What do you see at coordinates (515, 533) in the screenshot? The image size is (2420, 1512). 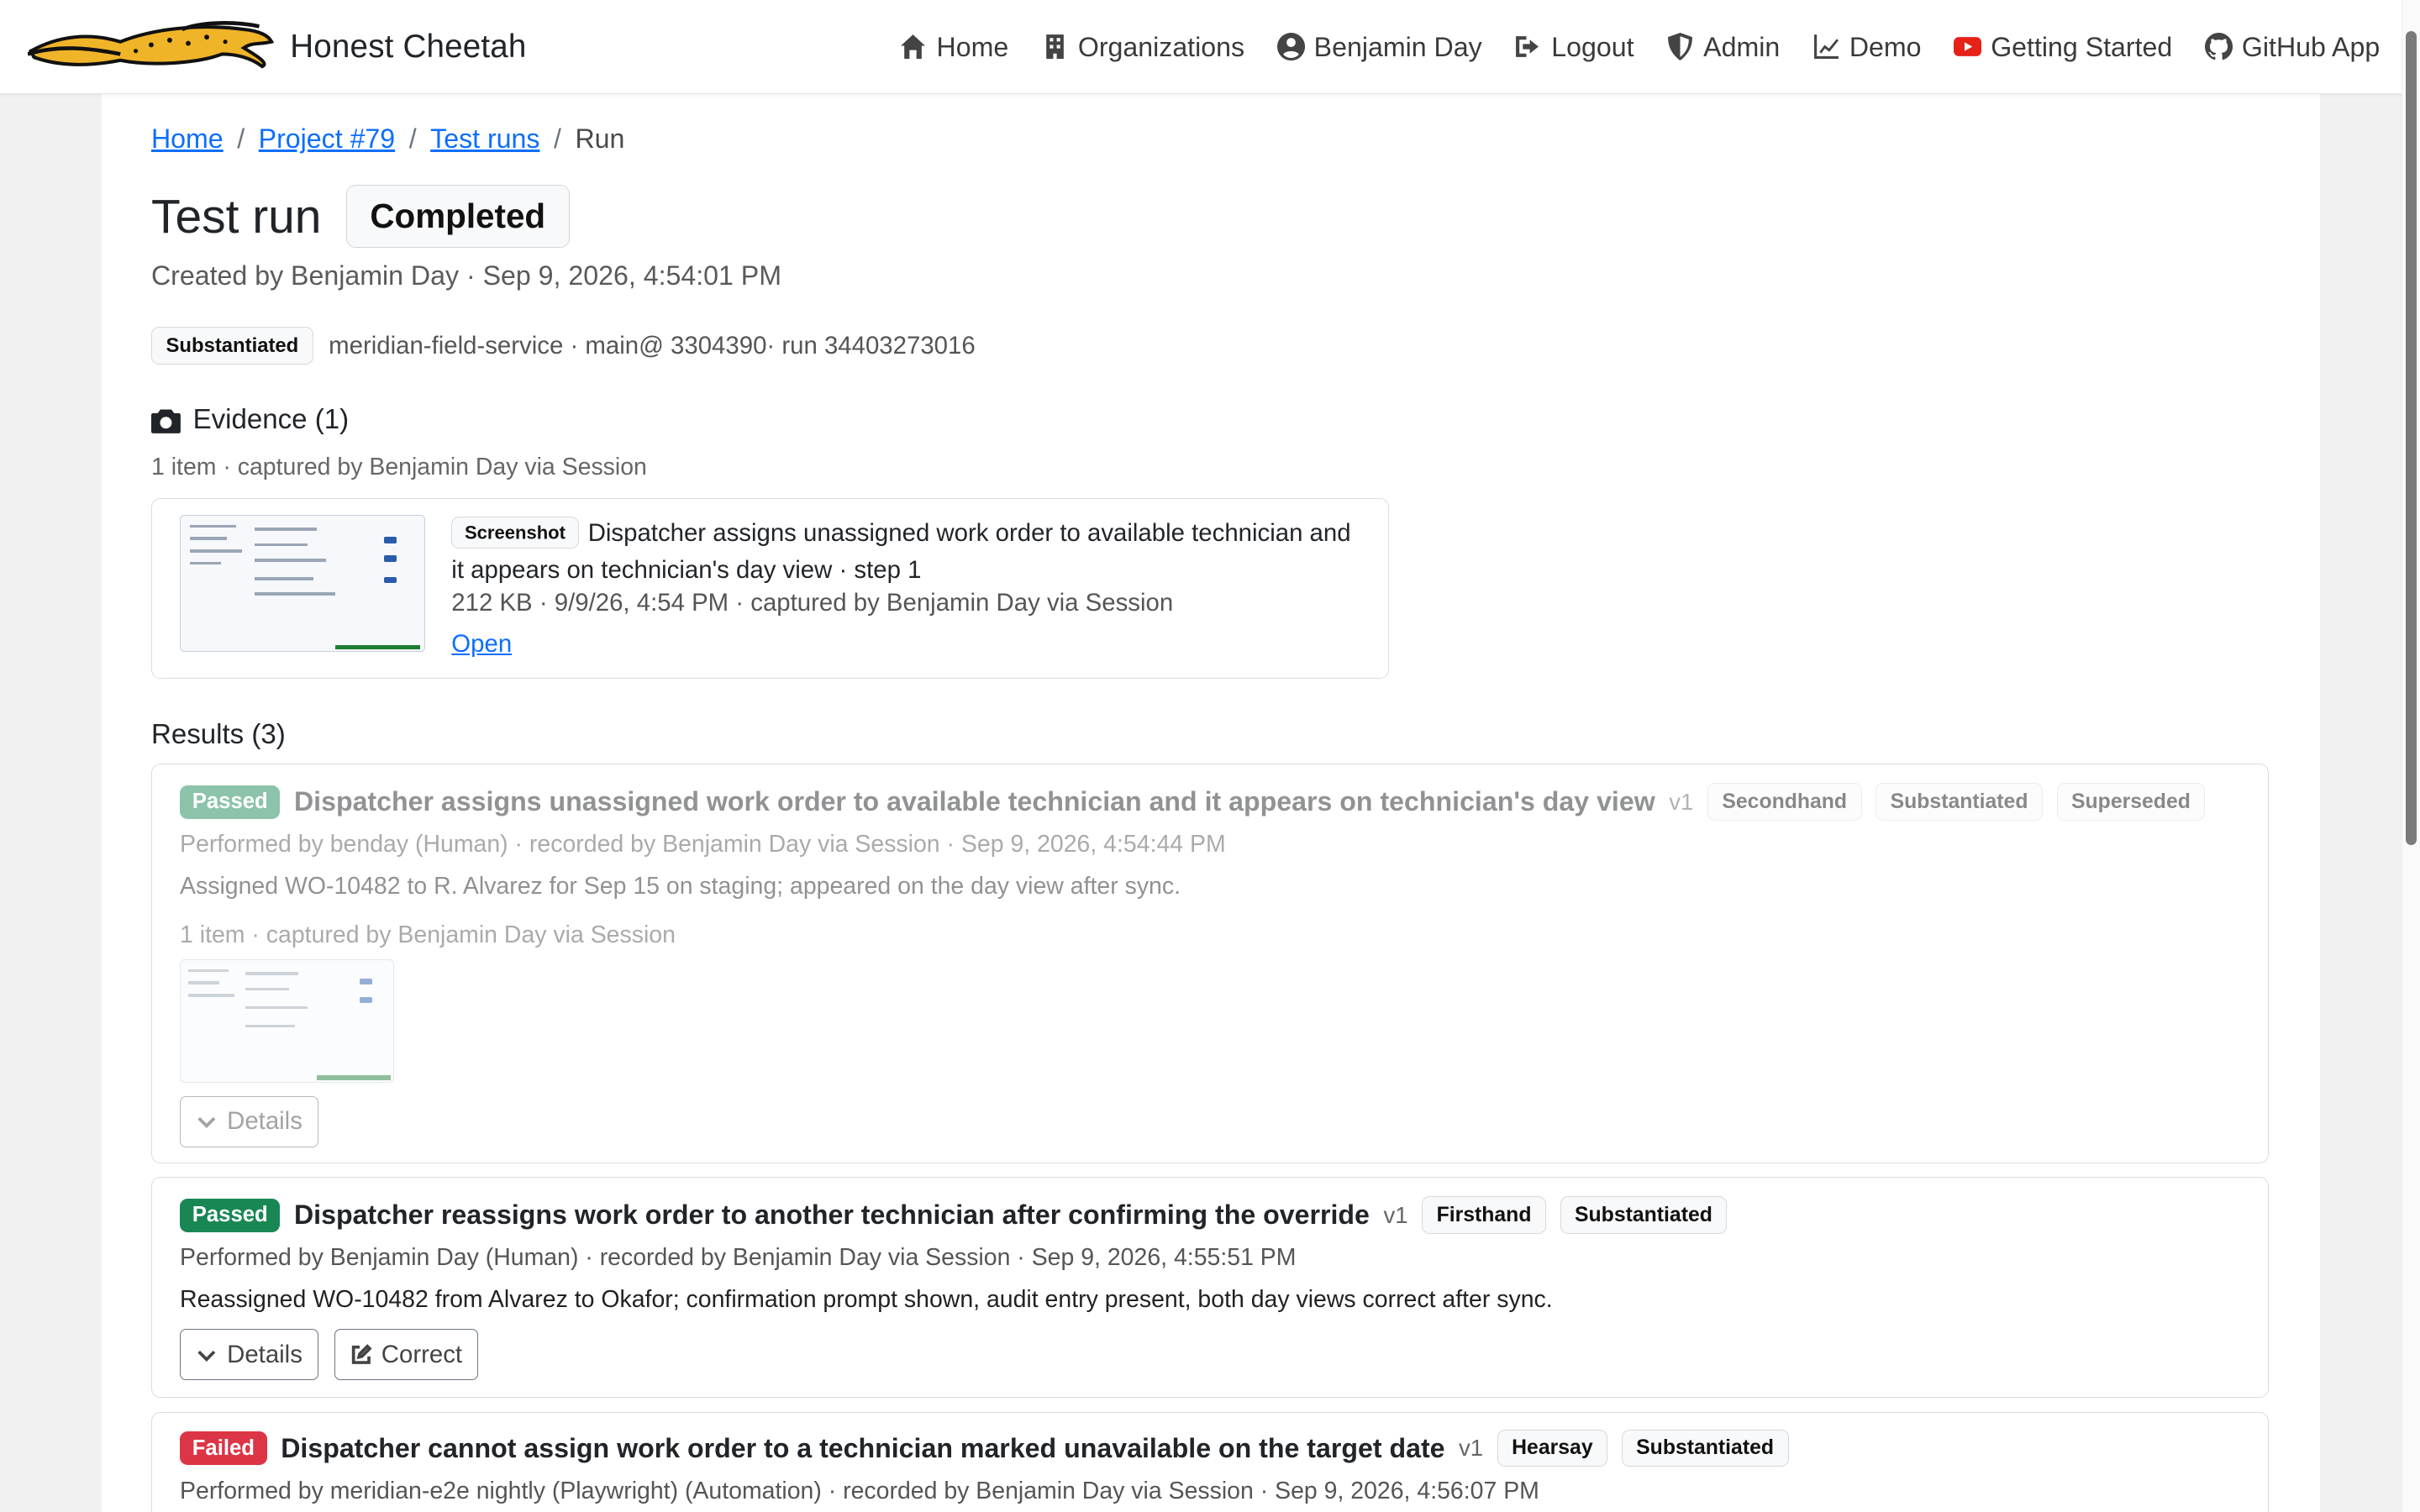 I see `screenshot-badge: Screenshot` at bounding box center [515, 533].